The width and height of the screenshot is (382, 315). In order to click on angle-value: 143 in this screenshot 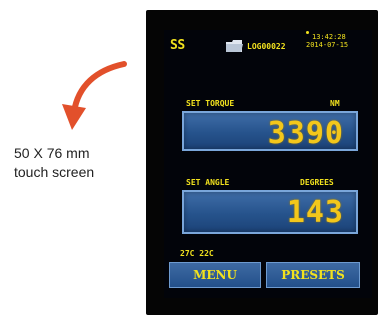, I will do `click(315, 212)`.